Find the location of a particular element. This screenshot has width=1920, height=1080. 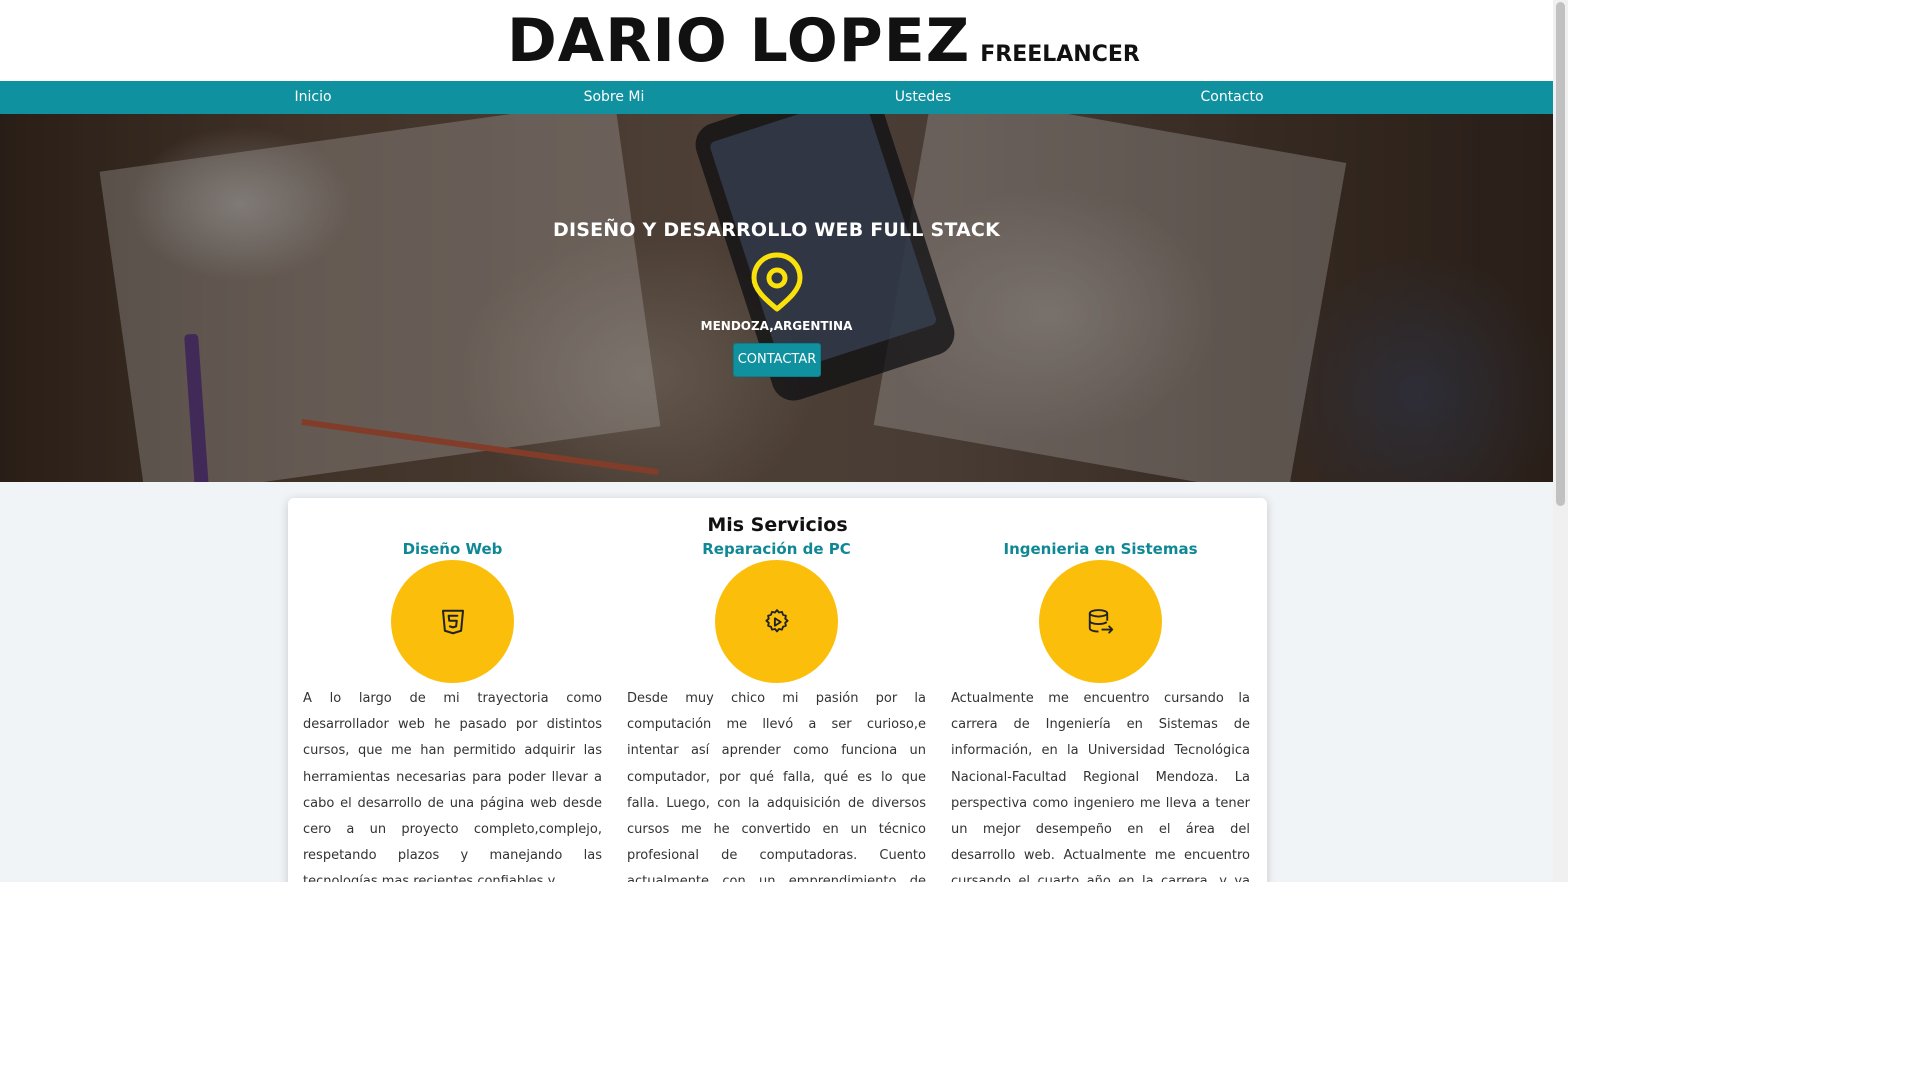

service-title: Ingenieria en Sistemas is located at coordinates (1100, 549).